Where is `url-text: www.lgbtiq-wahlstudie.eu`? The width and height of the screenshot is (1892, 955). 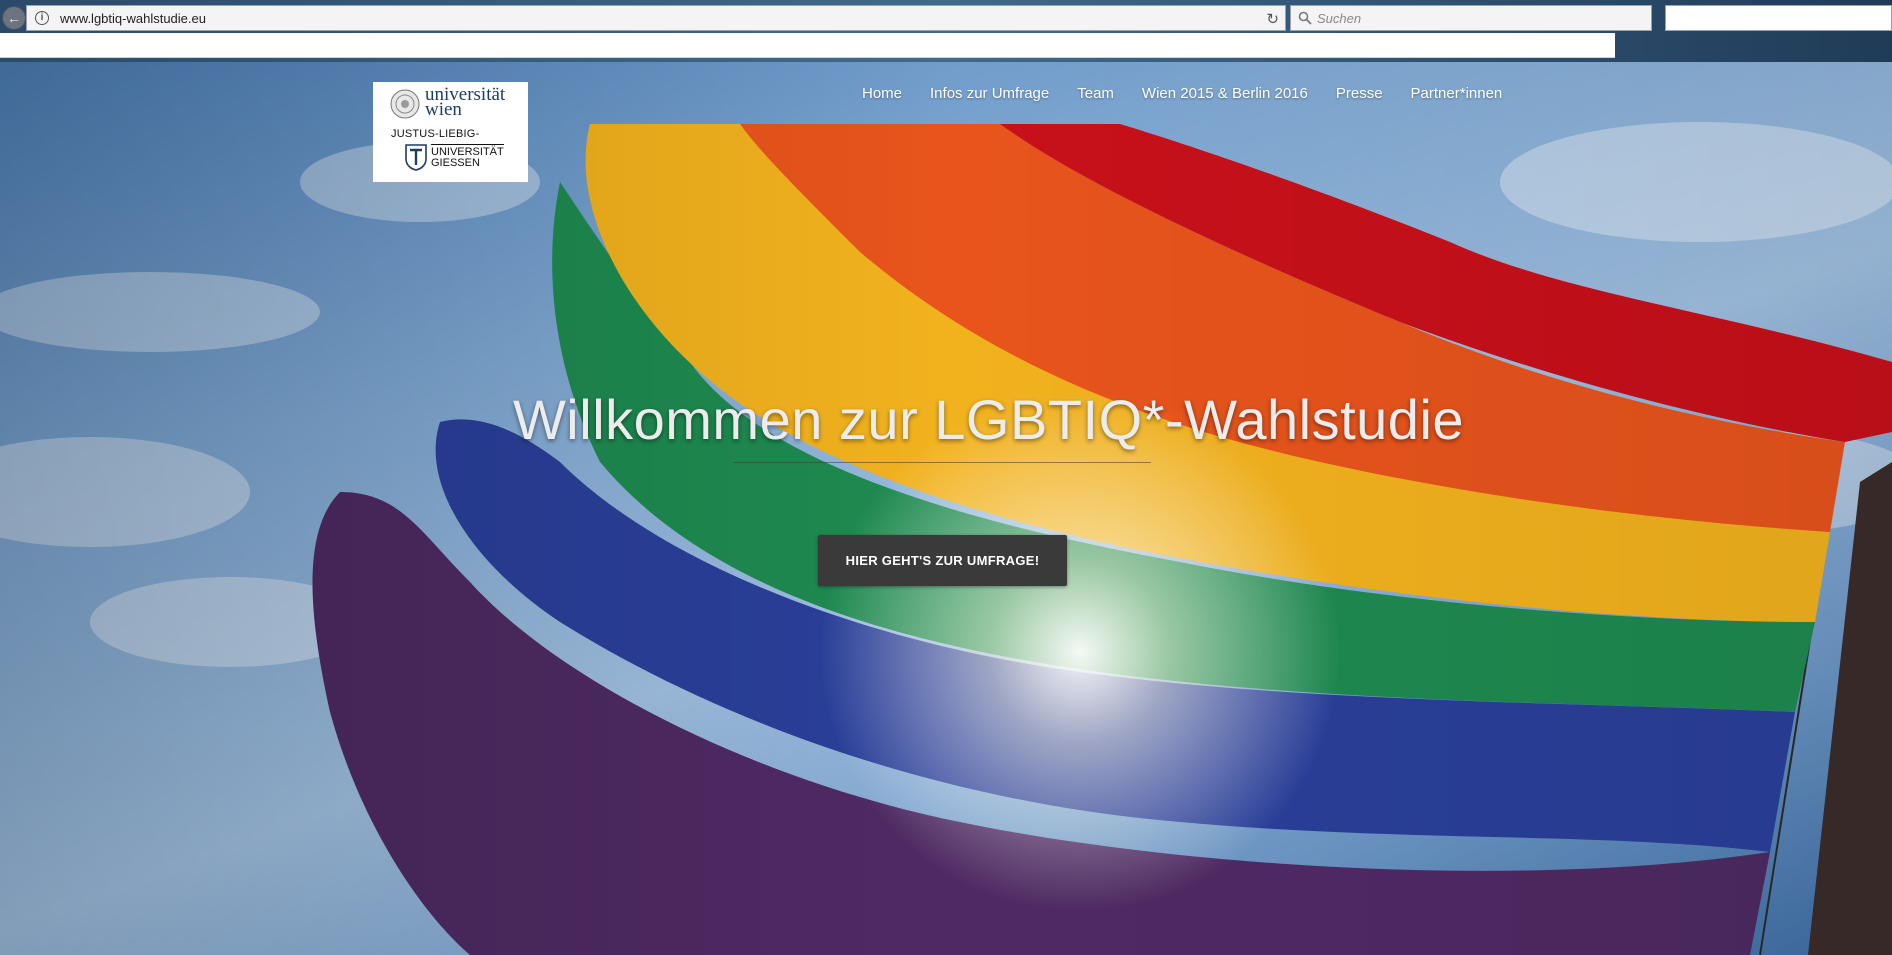
url-text: www.lgbtiq-wahlstudie.eu is located at coordinates (133, 18).